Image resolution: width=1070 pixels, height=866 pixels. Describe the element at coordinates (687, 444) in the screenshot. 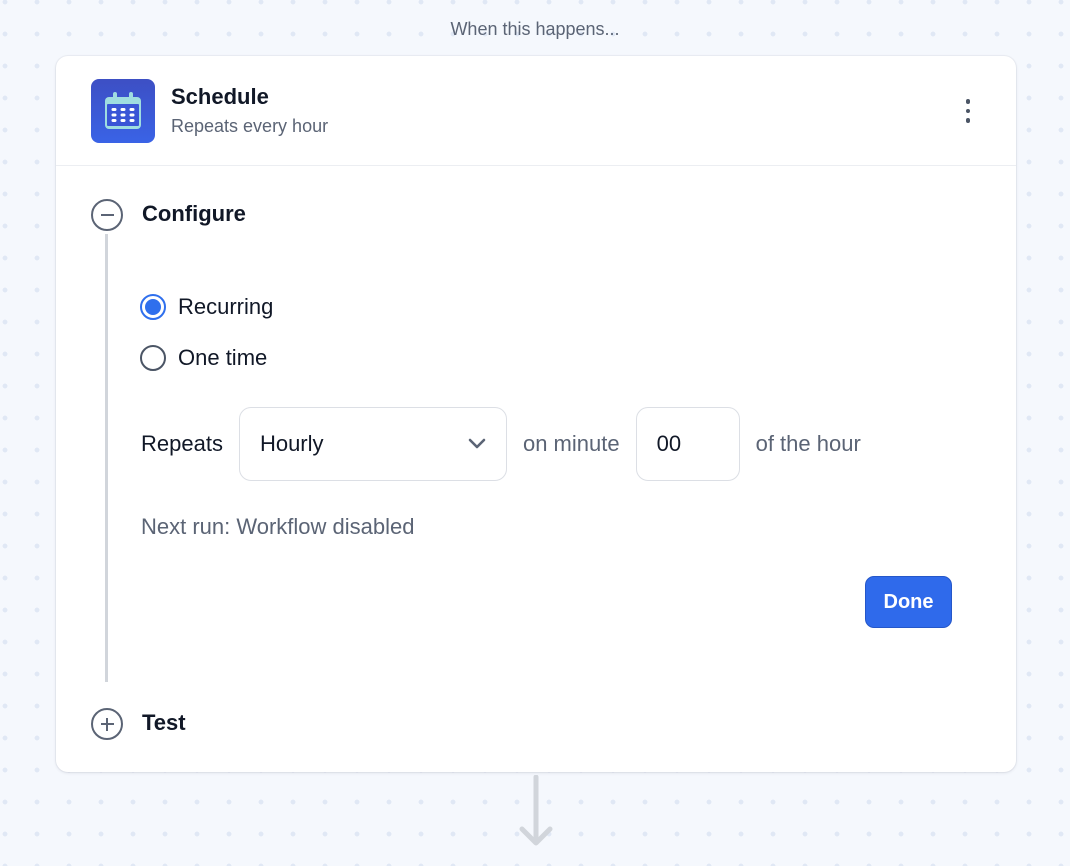

I see `minute-input: 00` at that location.